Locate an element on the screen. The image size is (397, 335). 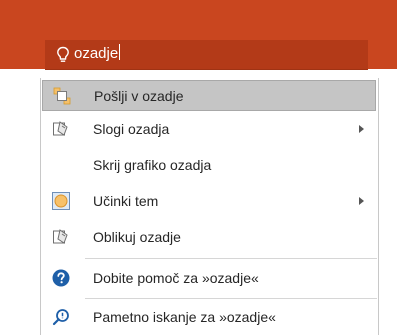
menu-item-label: Učinki tem is located at coordinates (126, 201).